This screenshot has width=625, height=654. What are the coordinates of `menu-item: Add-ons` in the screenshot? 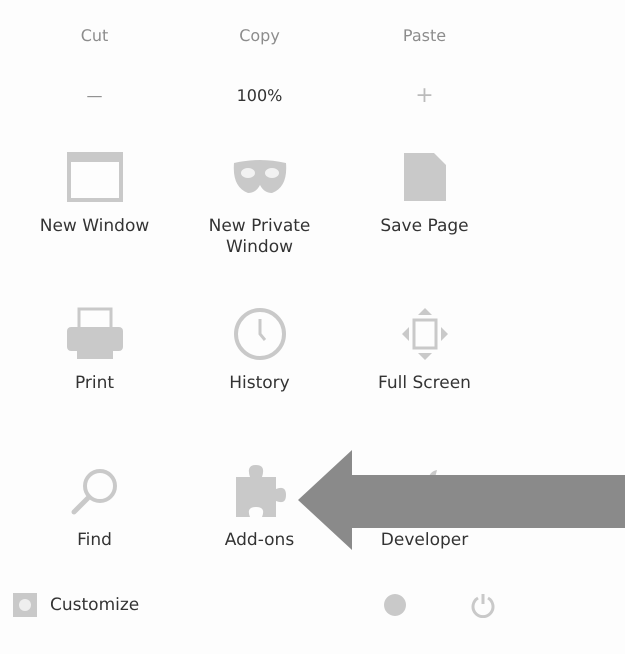 It's located at (260, 541).